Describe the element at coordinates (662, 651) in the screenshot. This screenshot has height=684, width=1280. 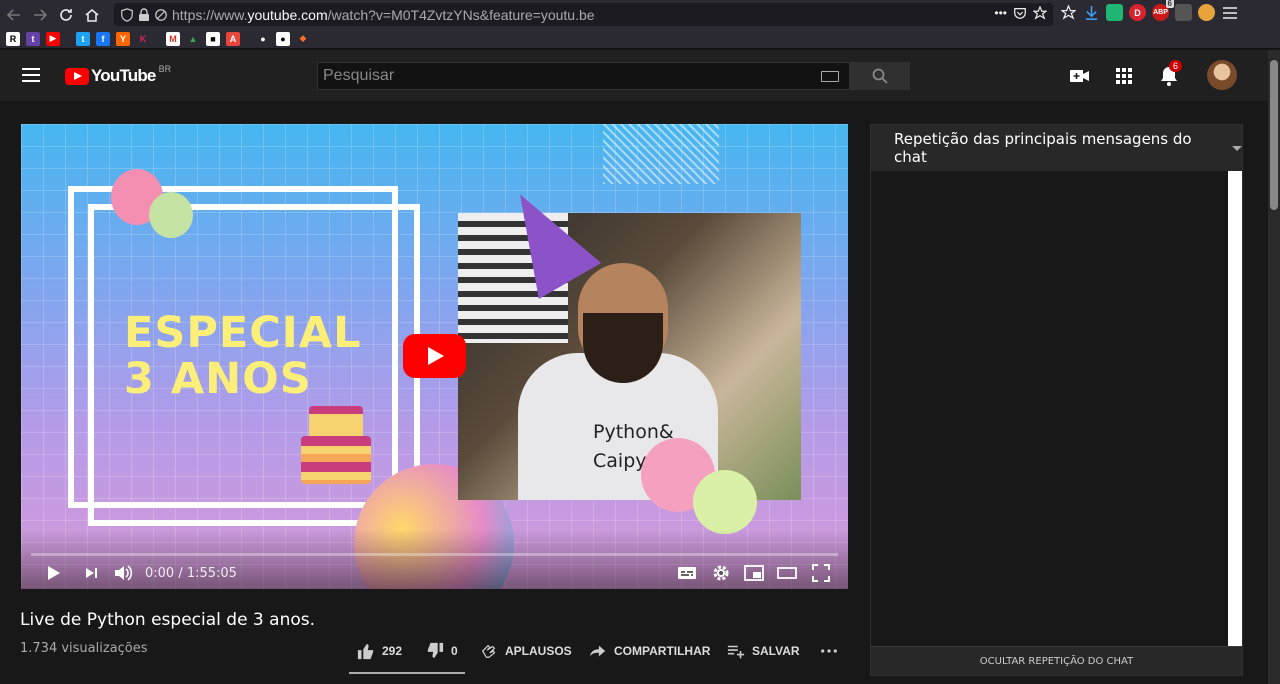
I see `share-label: COMPARTILHAR` at that location.